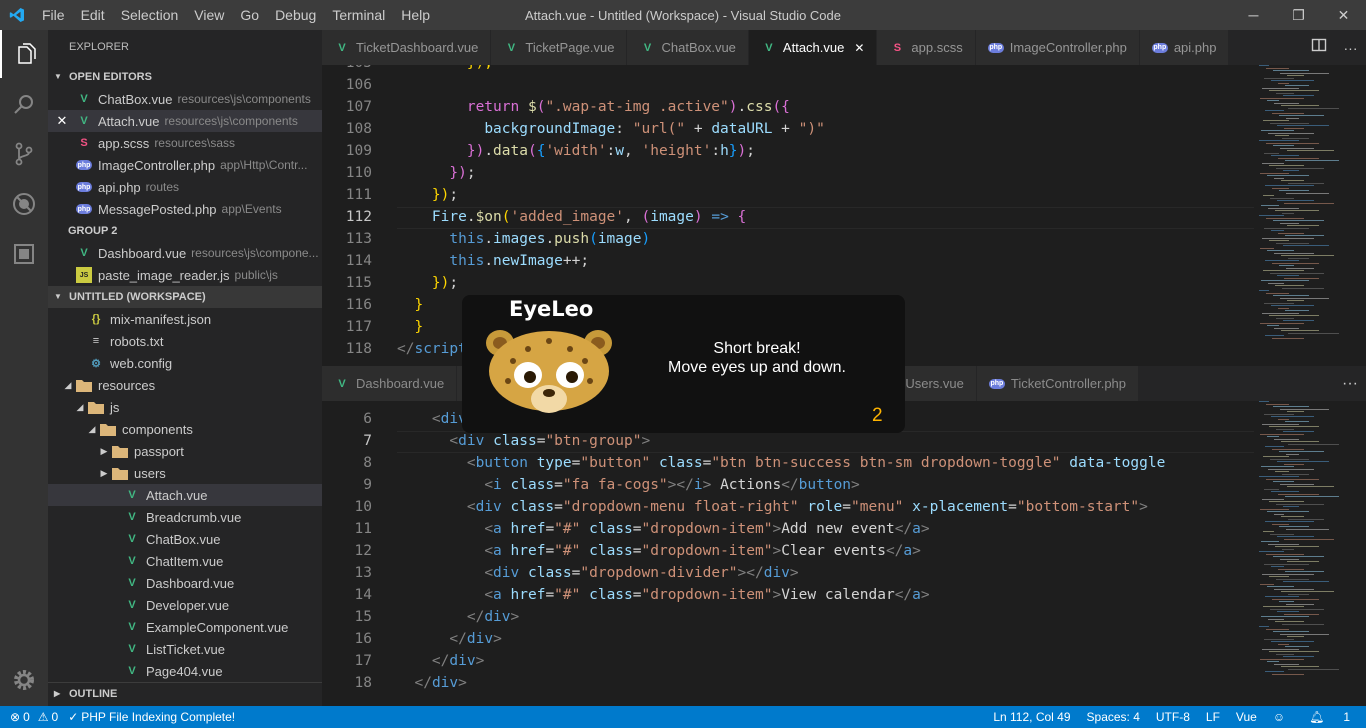 This screenshot has width=1366, height=728. Describe the element at coordinates (185, 605) in the screenshot. I see `tree-file: V Developer.vue` at that location.